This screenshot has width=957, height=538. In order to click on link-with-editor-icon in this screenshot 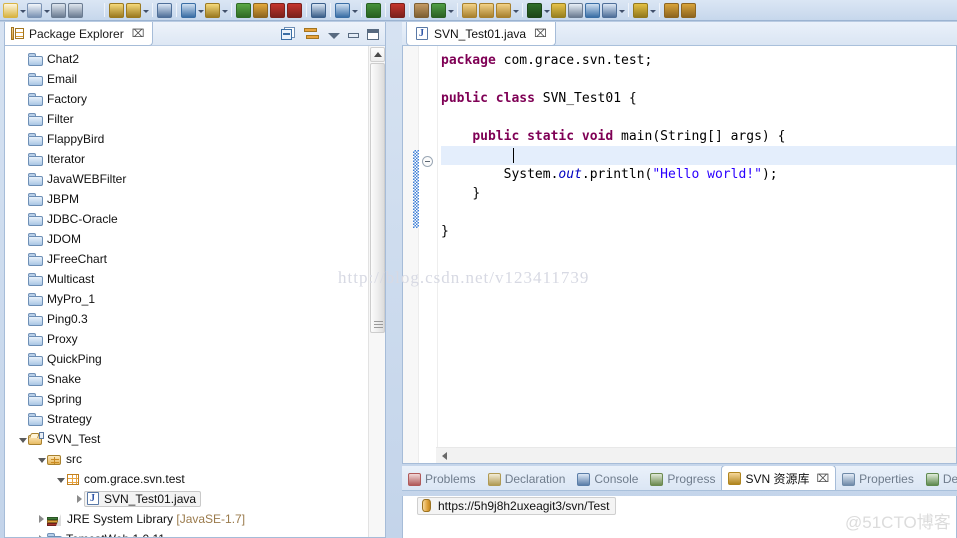, I will do `click(312, 34)`.